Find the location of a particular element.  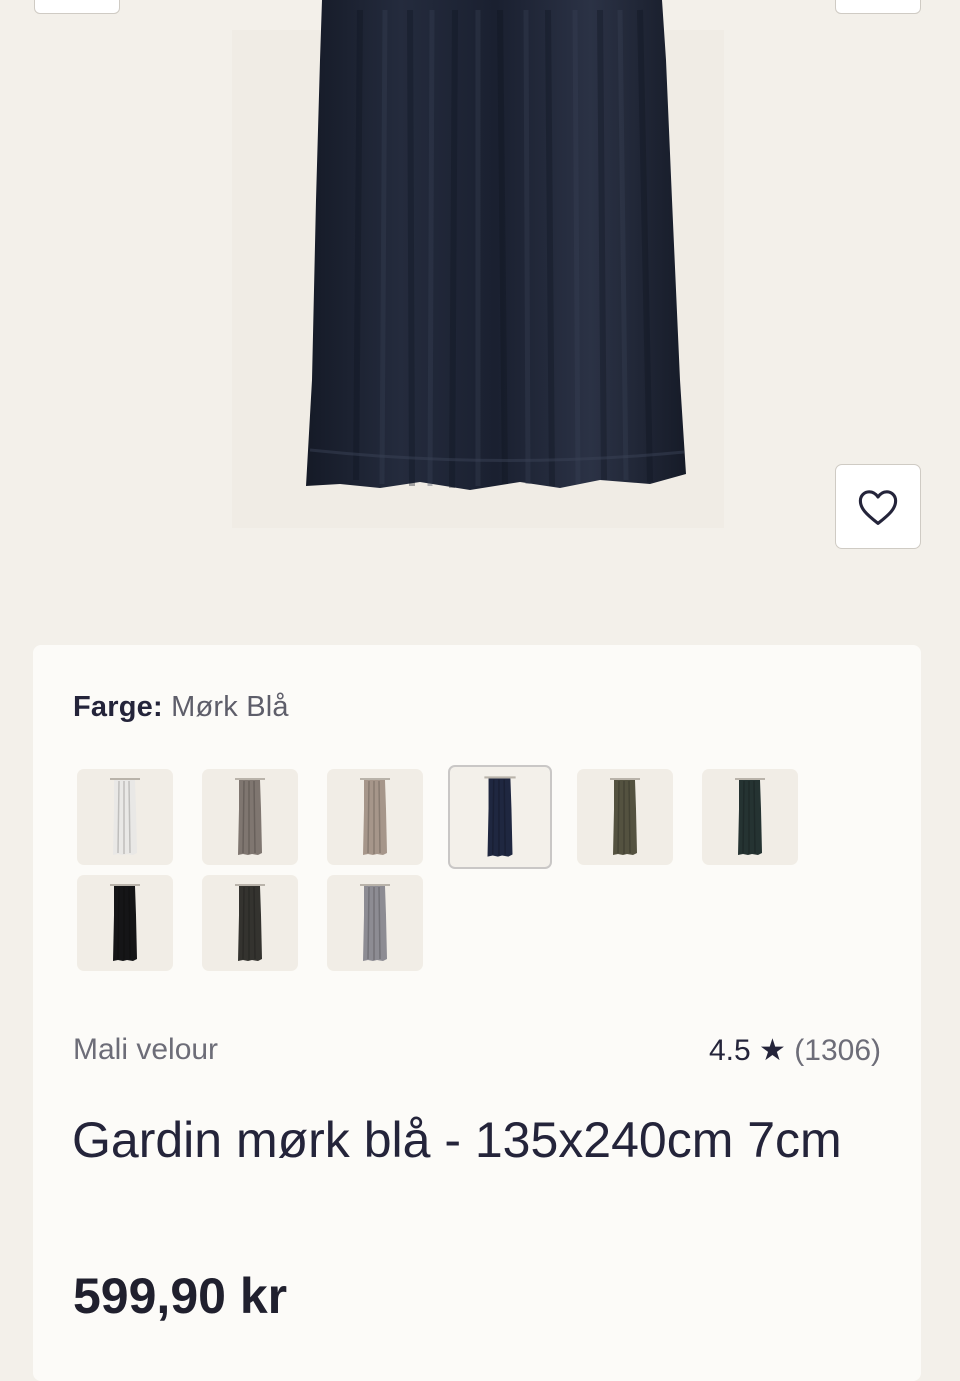

selected-color-value: Mørk Blå is located at coordinates (230, 707).